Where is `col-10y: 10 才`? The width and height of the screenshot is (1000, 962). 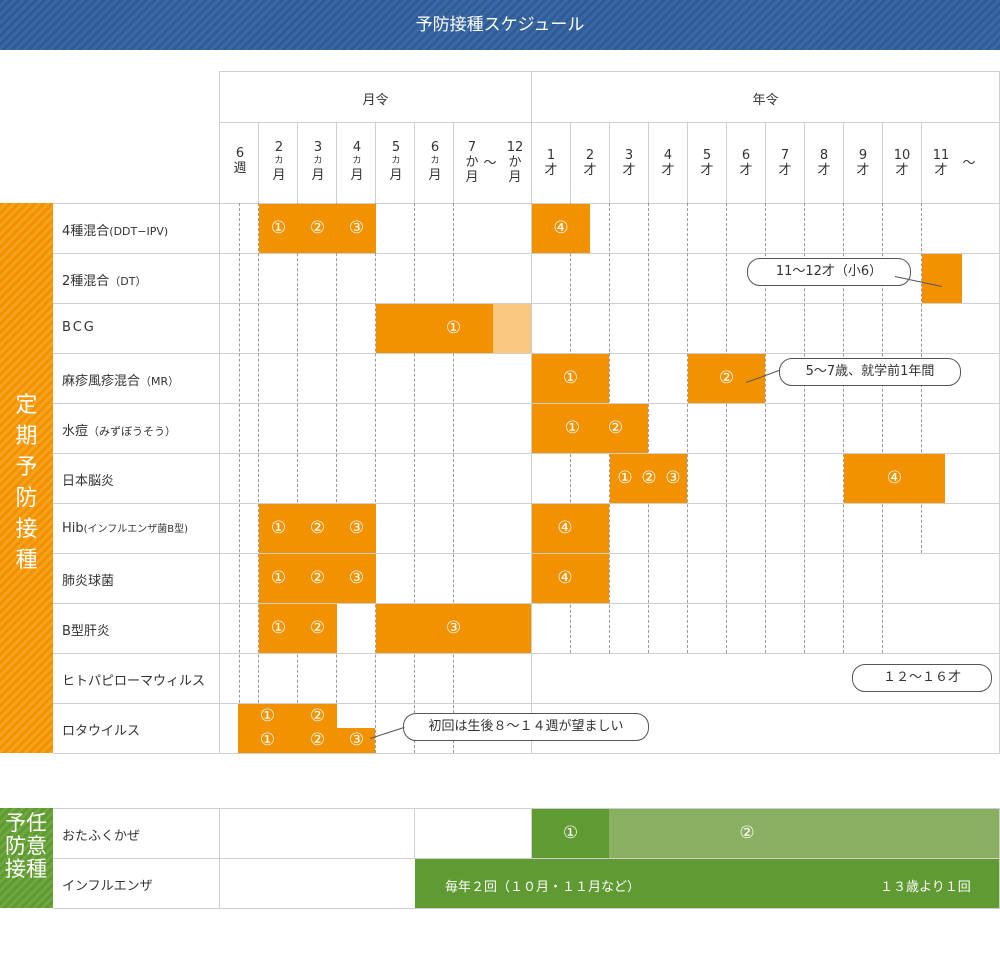 col-10y: 10 才 is located at coordinates (902, 163).